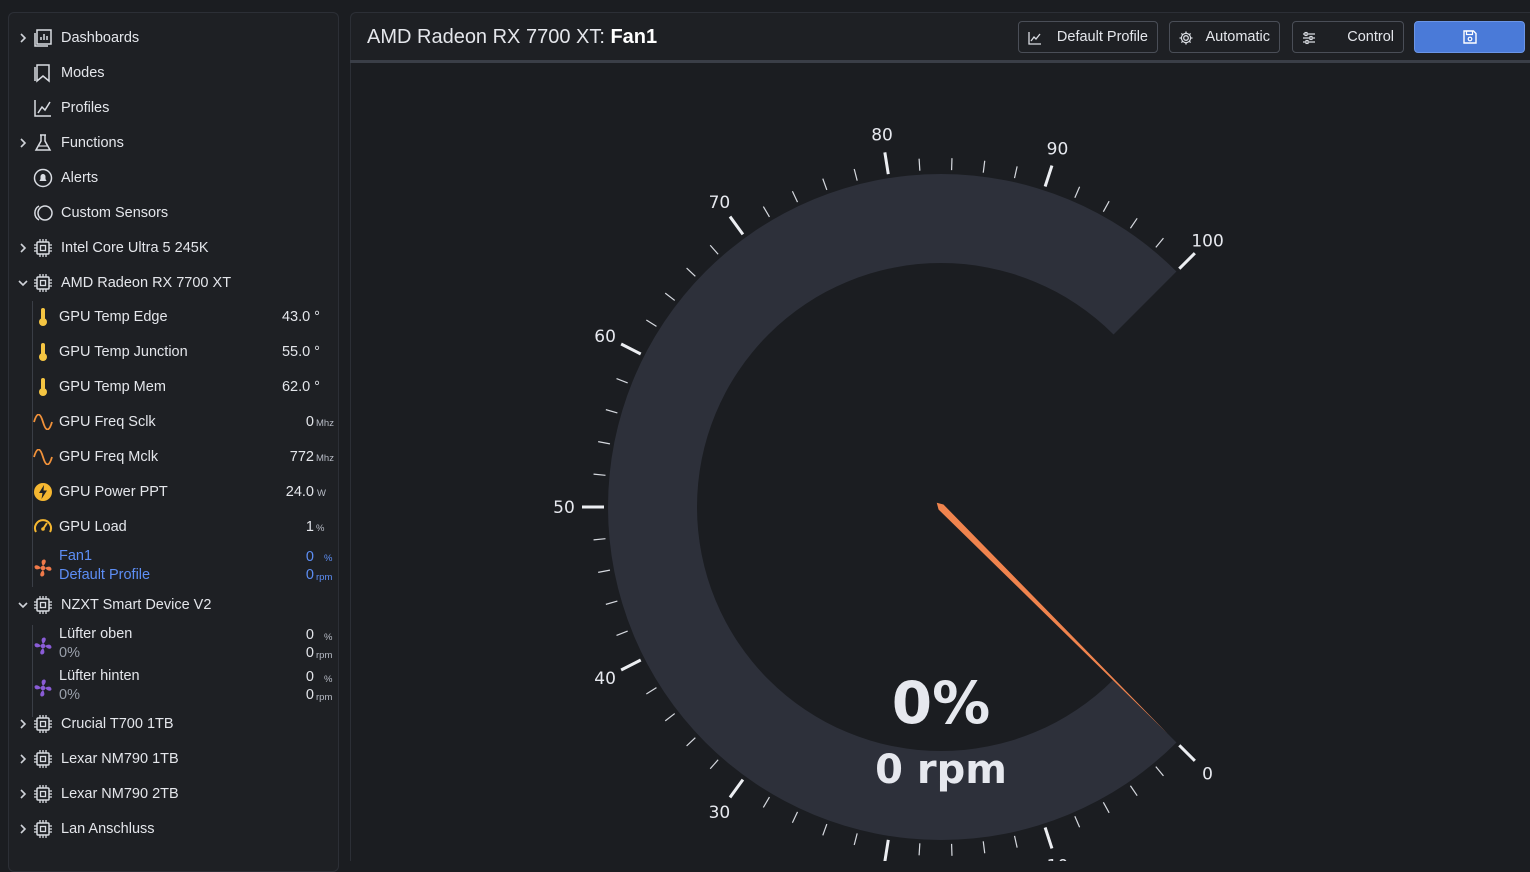 The height and width of the screenshot is (872, 1530). What do you see at coordinates (173, 422) in the screenshot?
I see `sensor-gpu-freq-sclk: GPU Freq Sclk 0 Mhz` at bounding box center [173, 422].